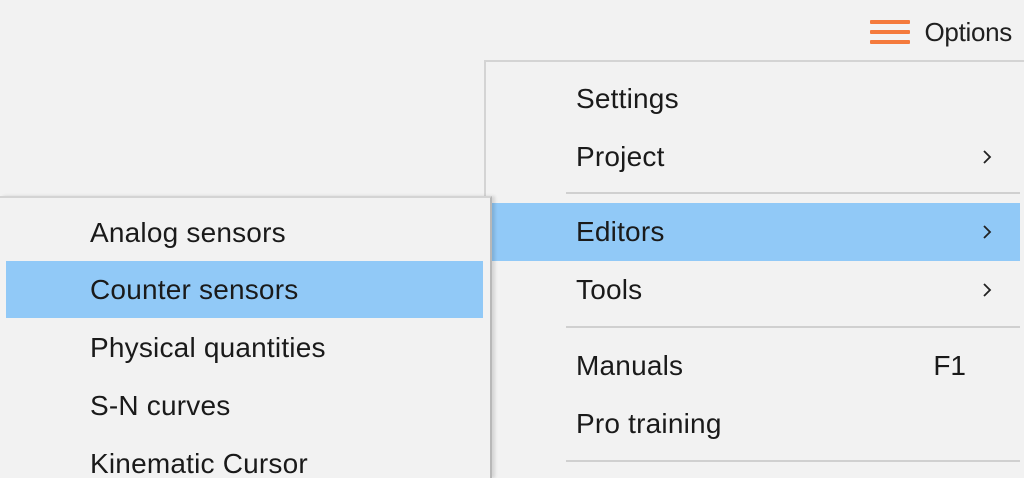  What do you see at coordinates (630, 365) in the screenshot?
I see `menu-item-label: Manuals` at bounding box center [630, 365].